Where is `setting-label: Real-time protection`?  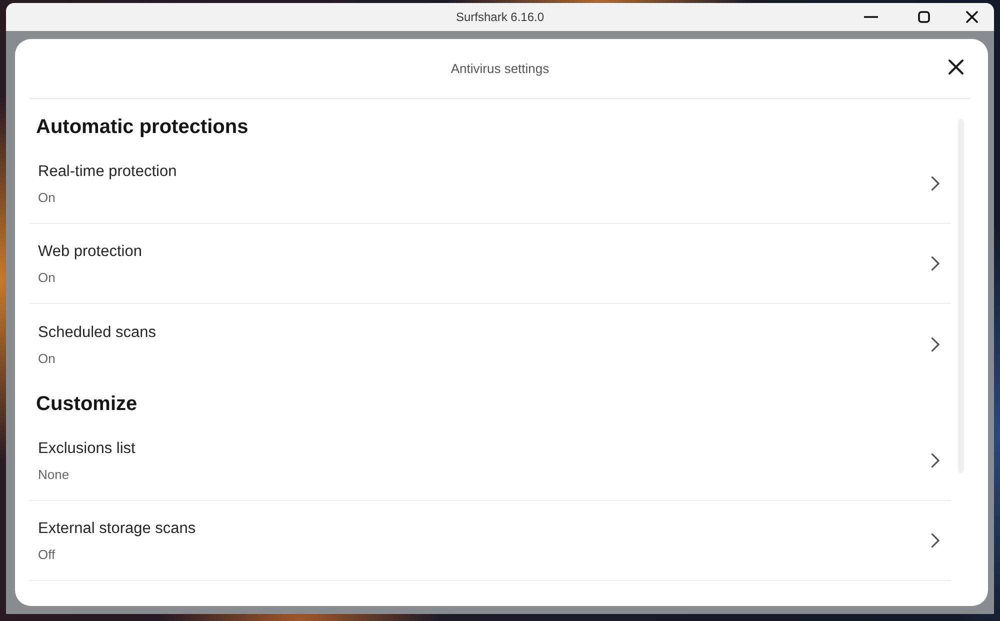
setting-label: Real-time protection is located at coordinates (107, 172).